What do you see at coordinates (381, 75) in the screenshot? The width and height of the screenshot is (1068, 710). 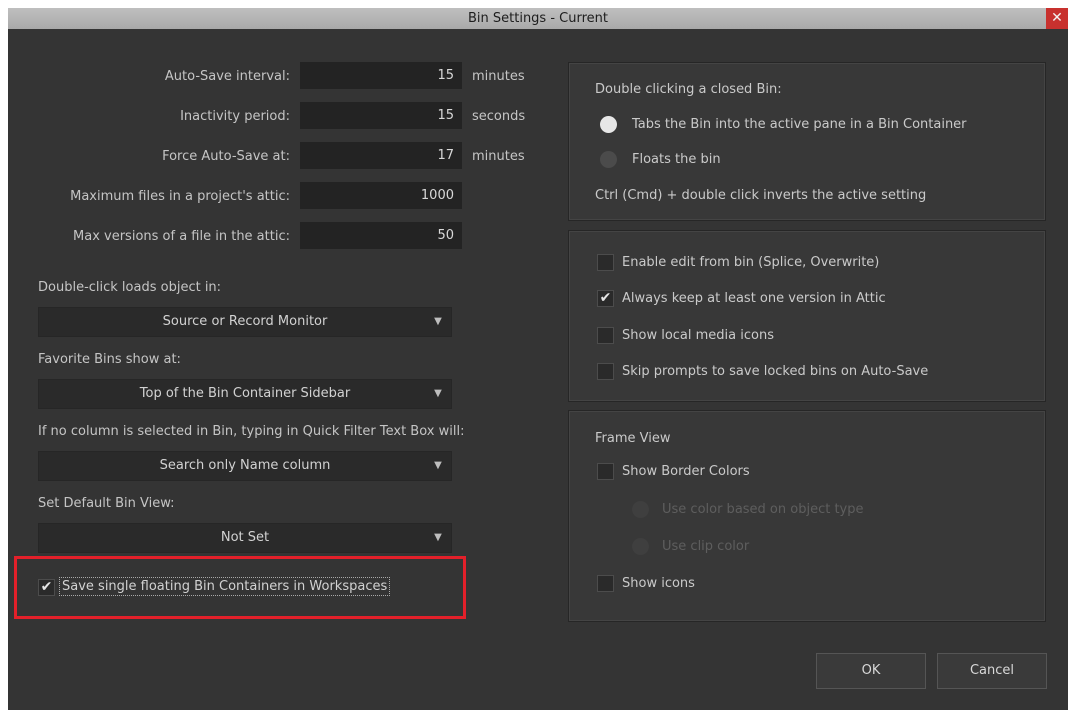 I see `autosave-interval-field: 15` at bounding box center [381, 75].